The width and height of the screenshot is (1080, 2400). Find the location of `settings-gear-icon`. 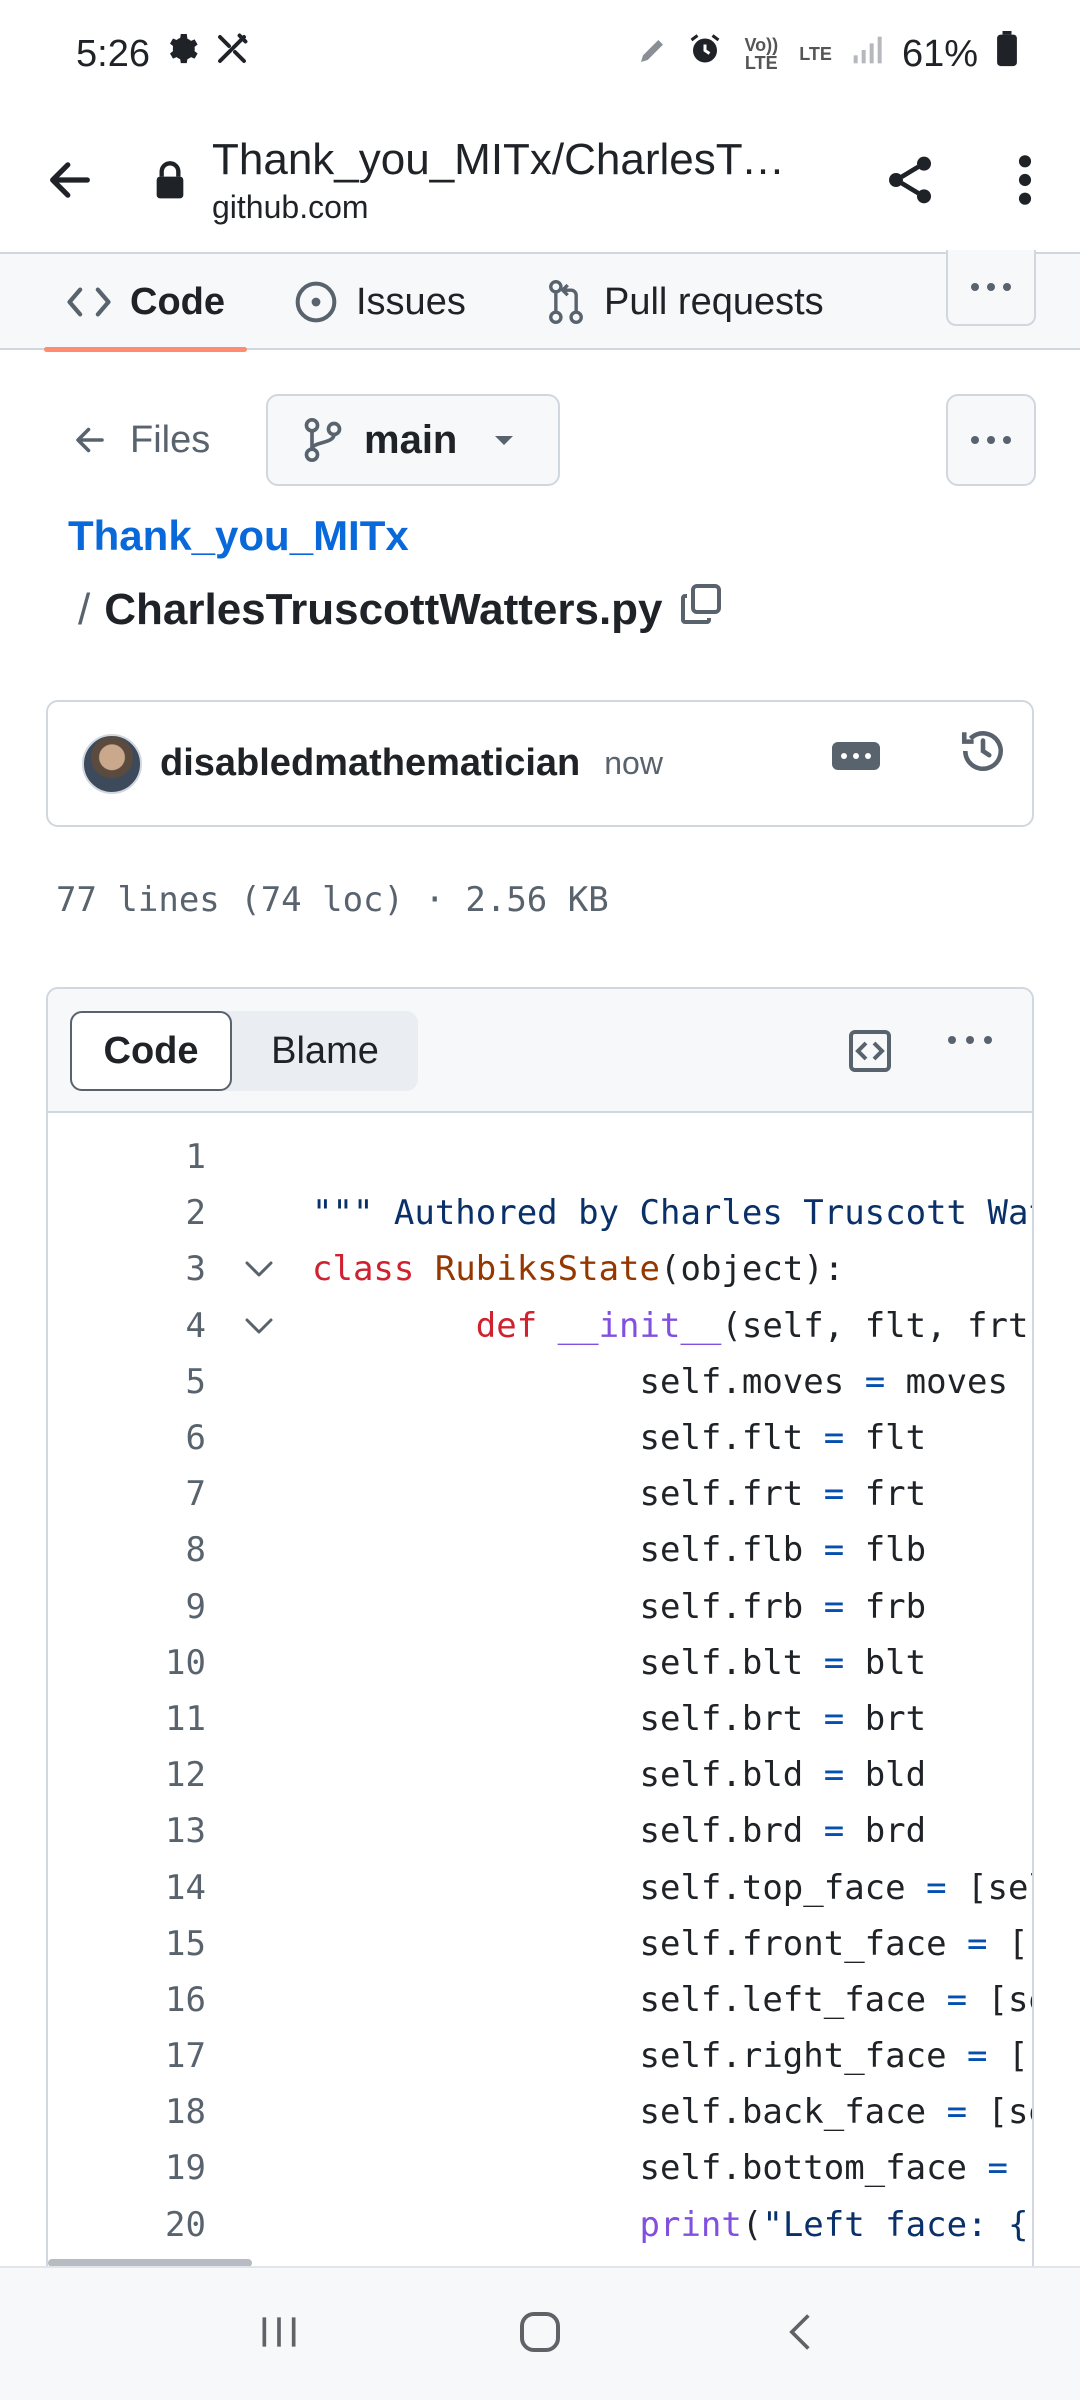

settings-gear-icon is located at coordinates (182, 54).